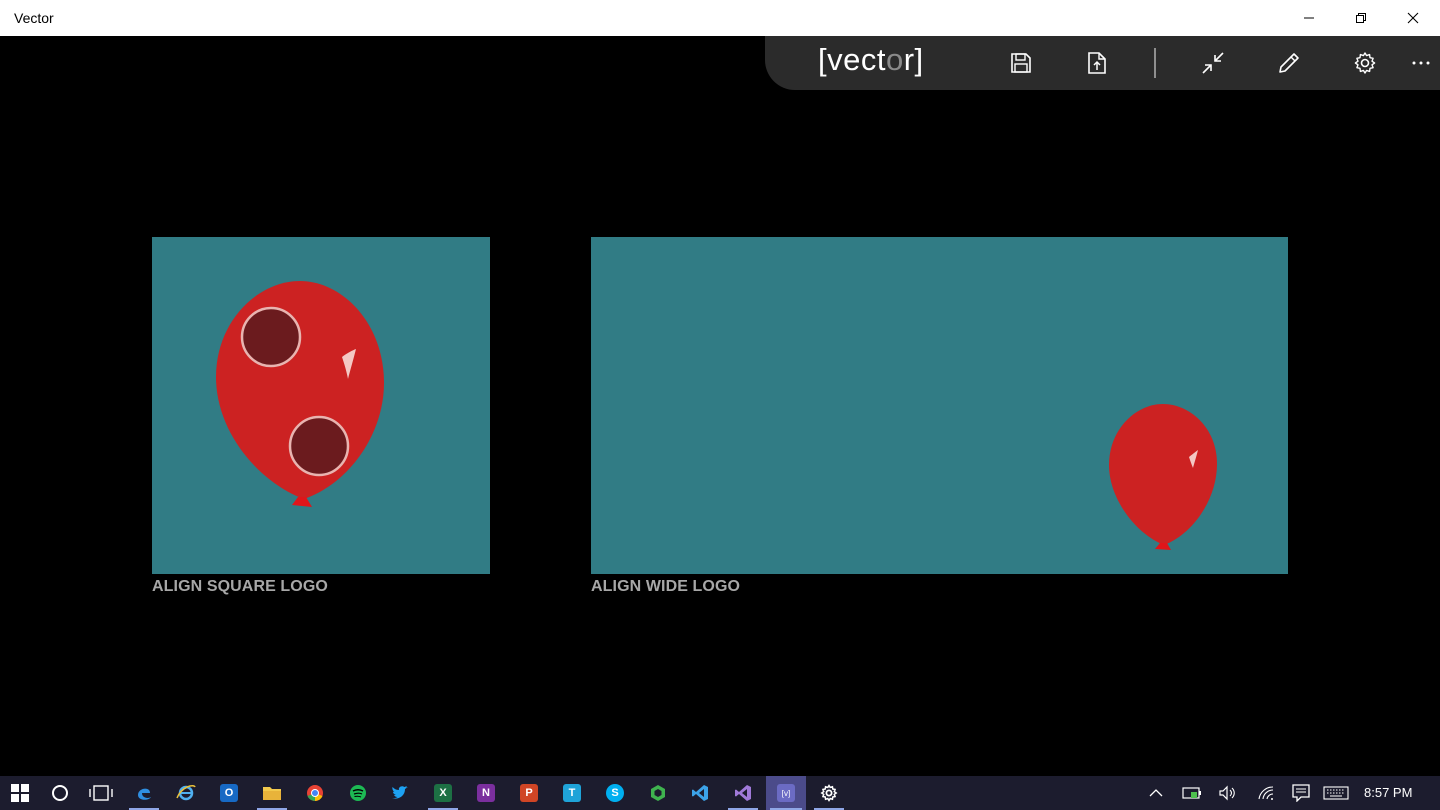 The height and width of the screenshot is (810, 1440). What do you see at coordinates (240, 586) in the screenshot?
I see `square-logo-label: ALIGN SQUARE LOGO` at bounding box center [240, 586].